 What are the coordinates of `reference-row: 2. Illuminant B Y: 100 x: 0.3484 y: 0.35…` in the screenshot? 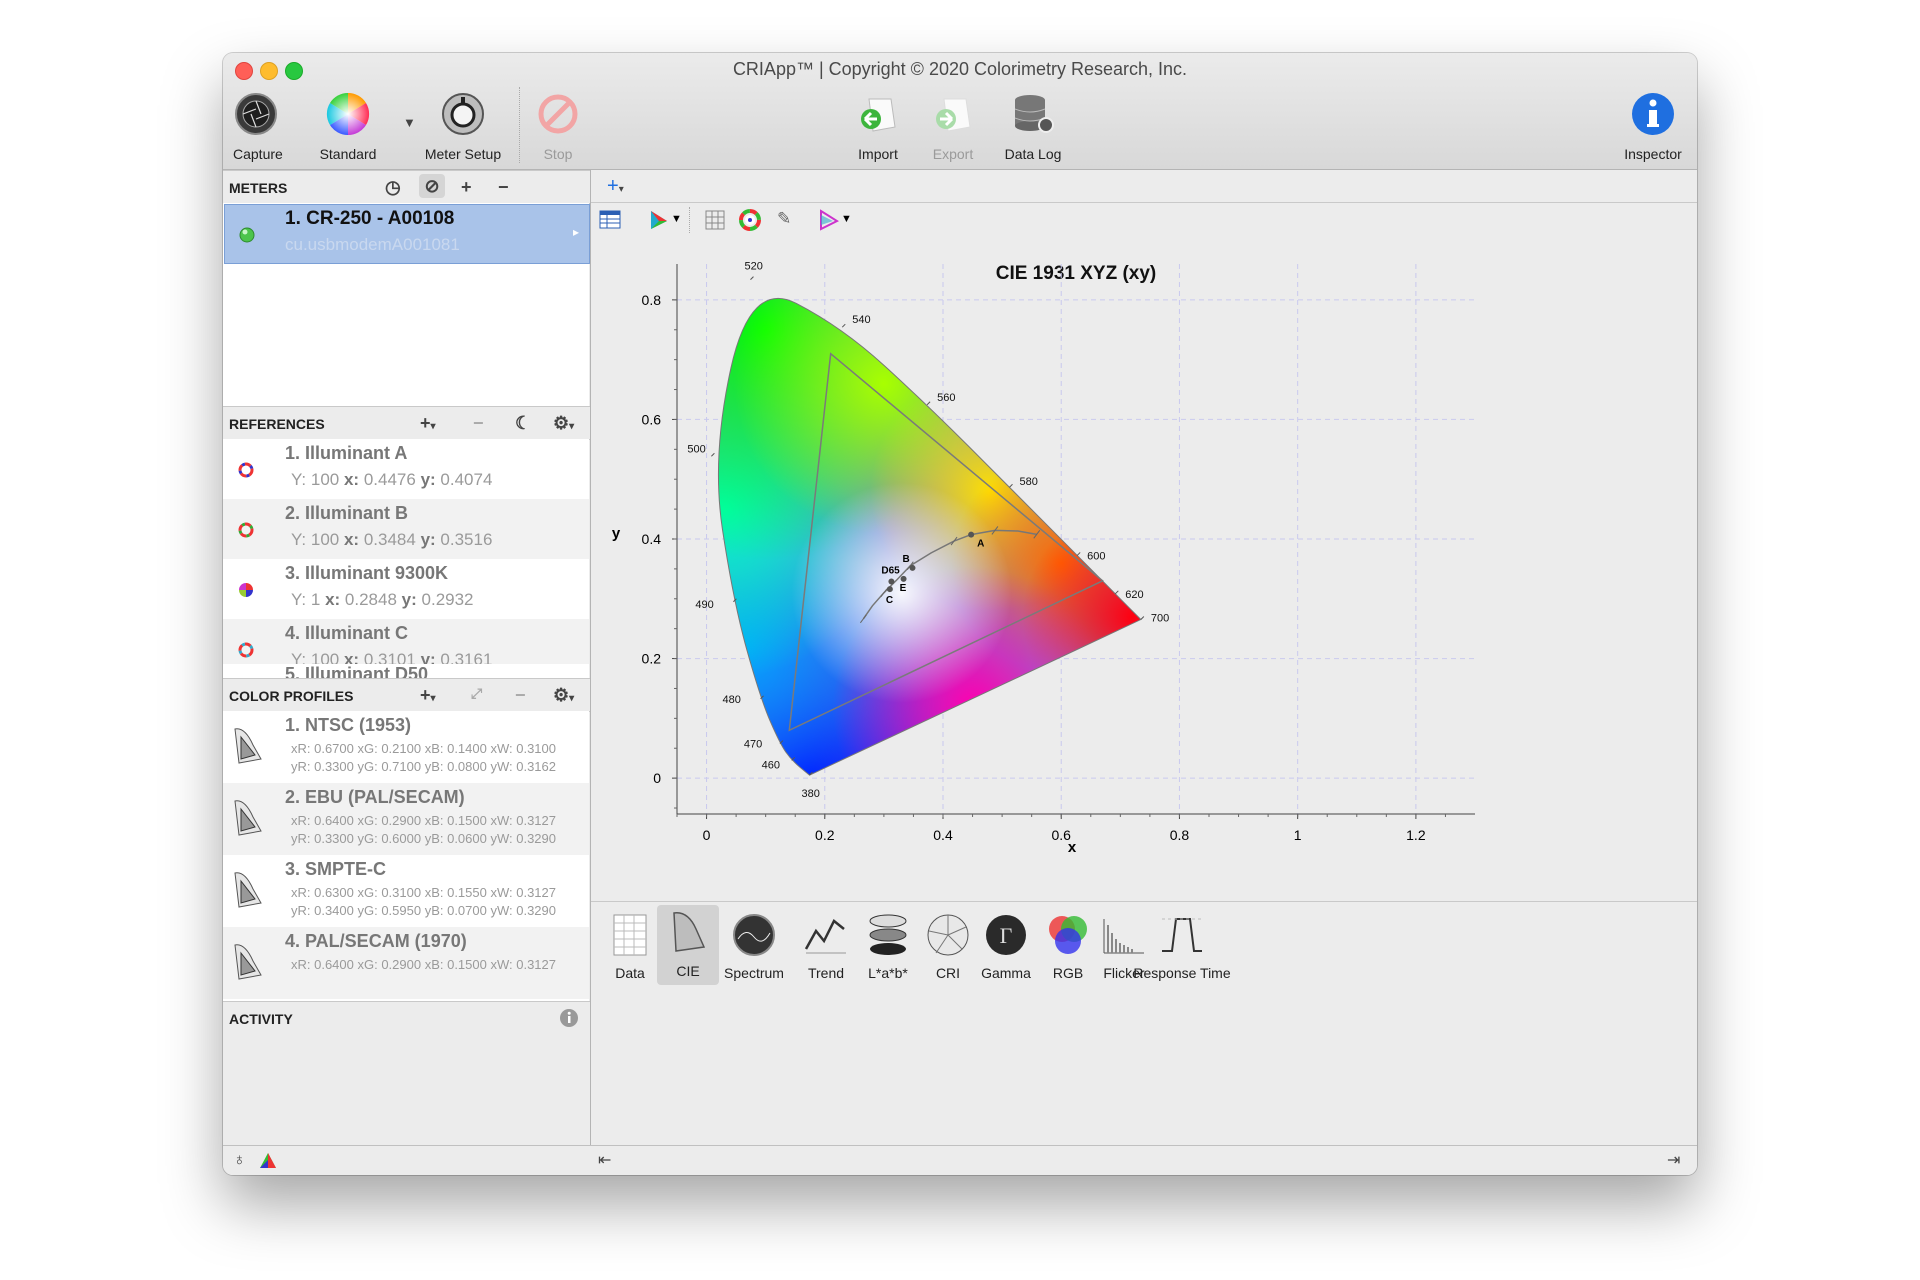 It's located at (406, 529).